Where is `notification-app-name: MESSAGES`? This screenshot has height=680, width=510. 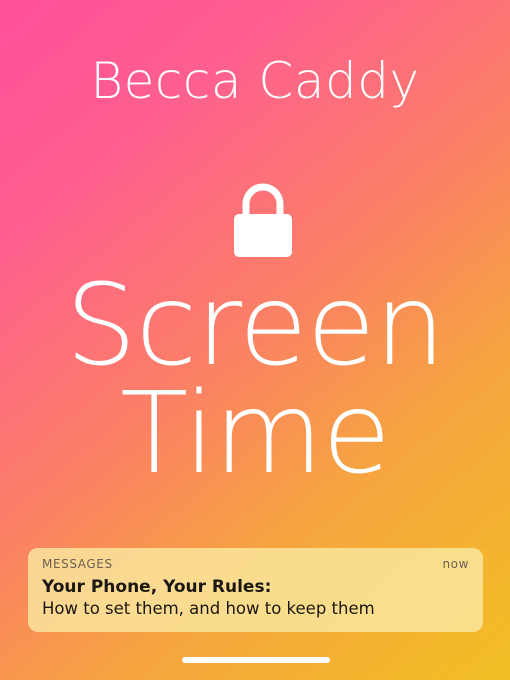
notification-app-name: MESSAGES is located at coordinates (77, 564).